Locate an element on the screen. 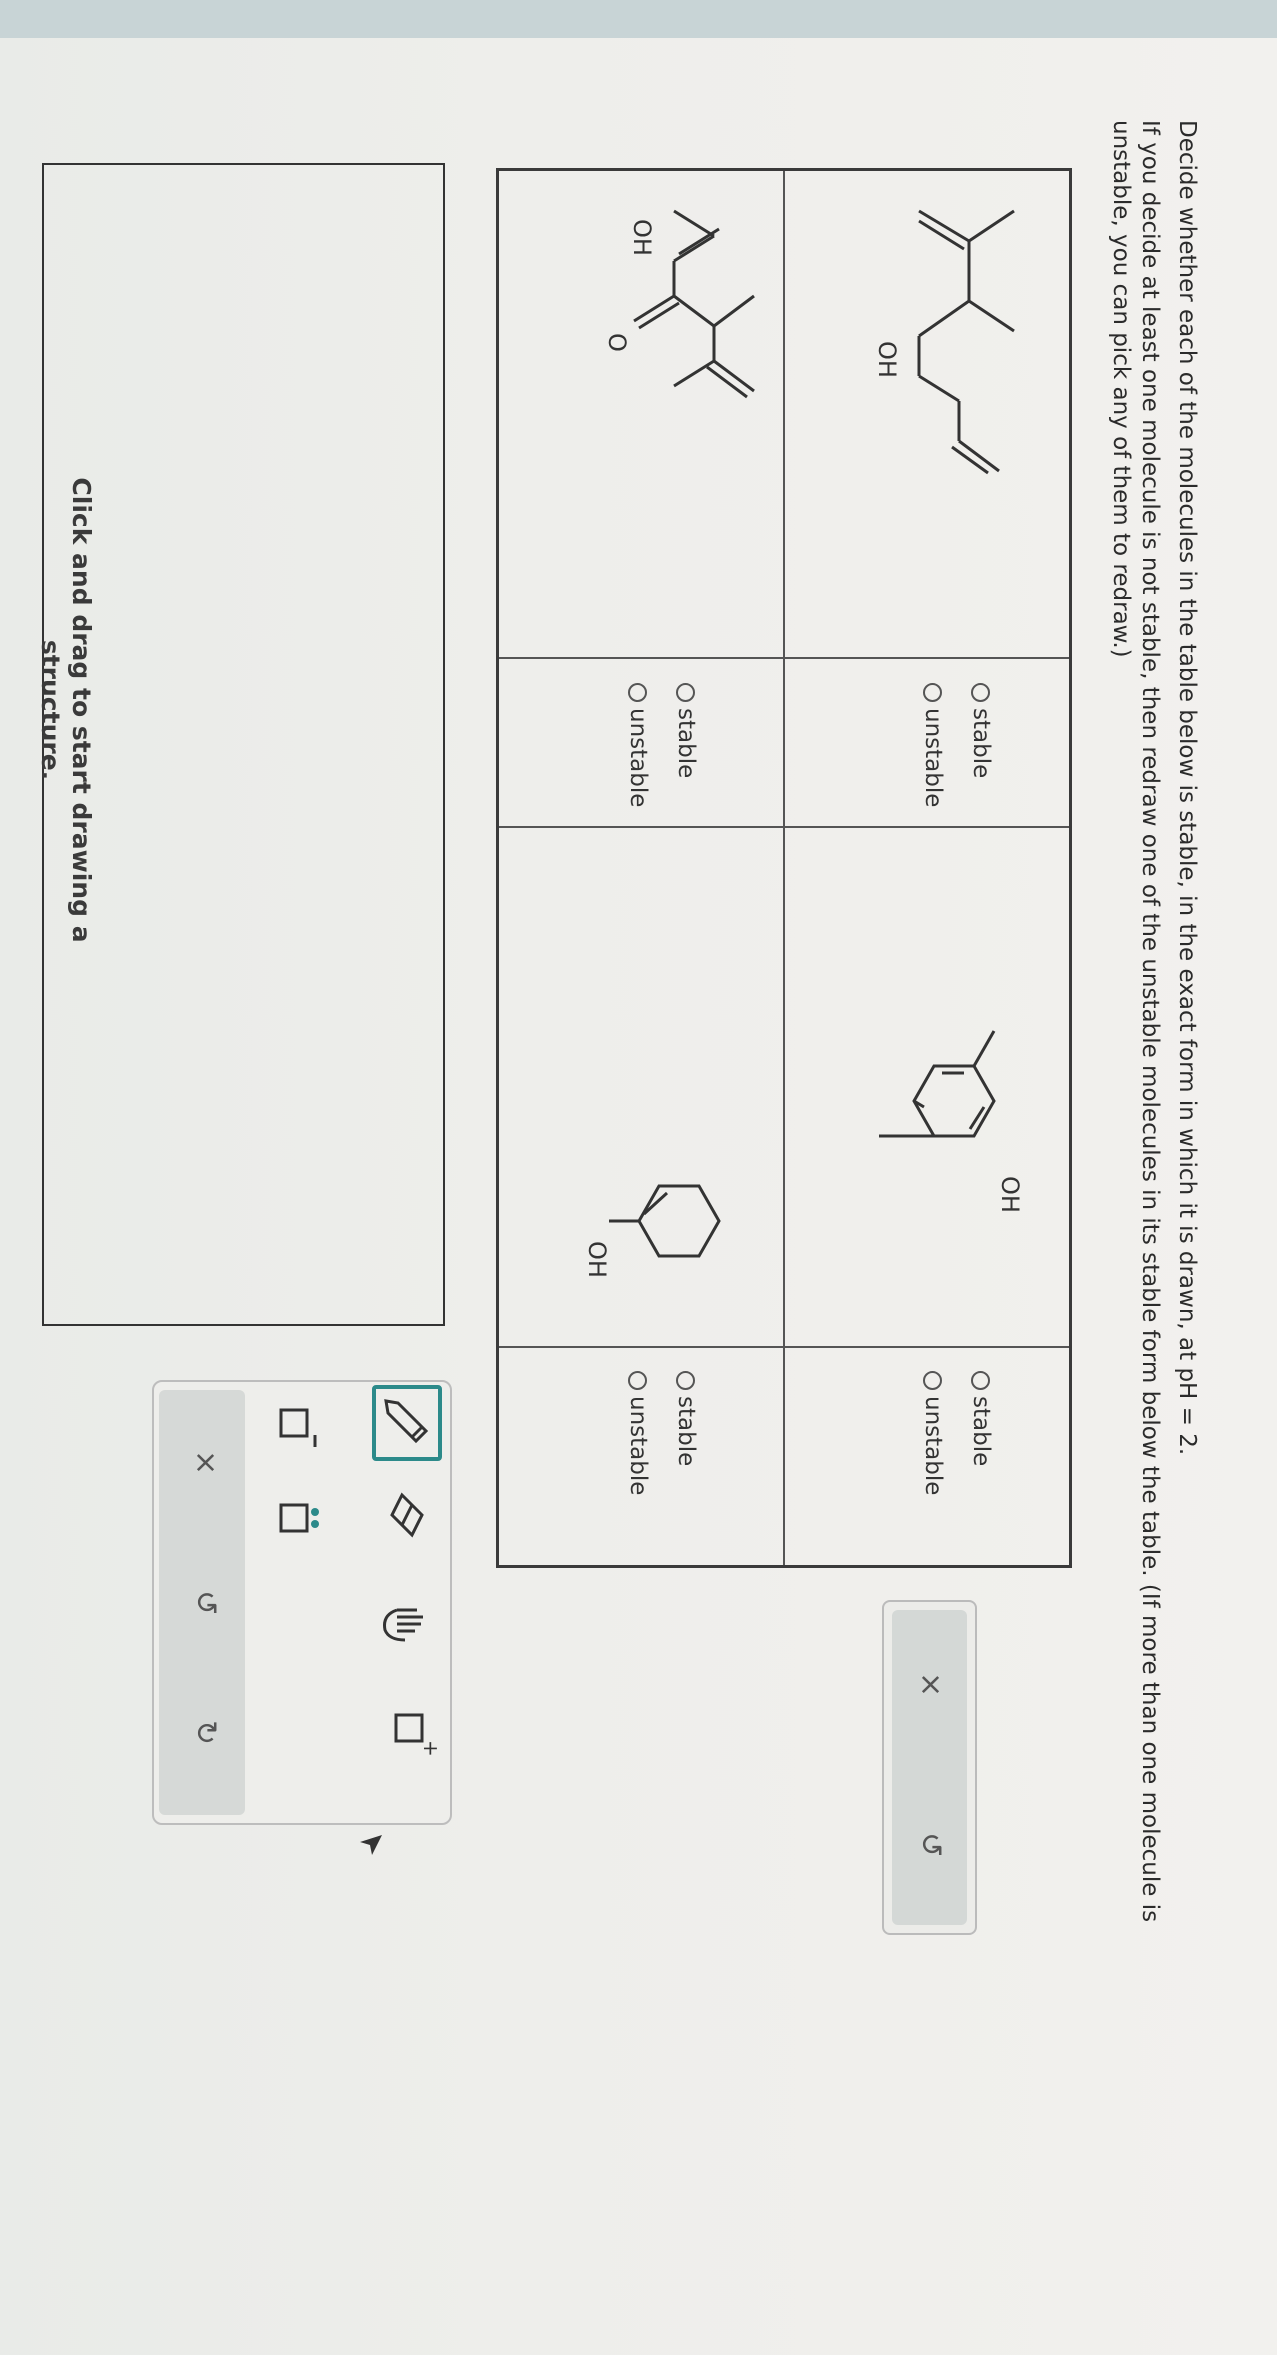 This screenshot has width=1277, height=2355. molecule-3-o-label: O is located at coordinates (617, 342).